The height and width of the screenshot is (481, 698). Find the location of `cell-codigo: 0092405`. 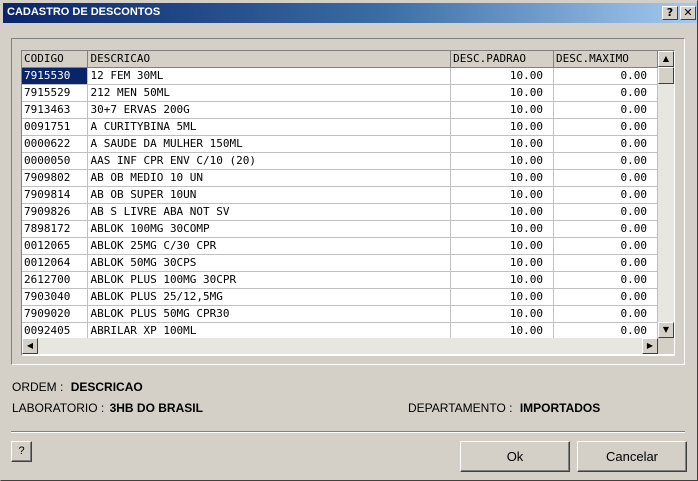

cell-codigo: 0092405 is located at coordinates (55, 330).